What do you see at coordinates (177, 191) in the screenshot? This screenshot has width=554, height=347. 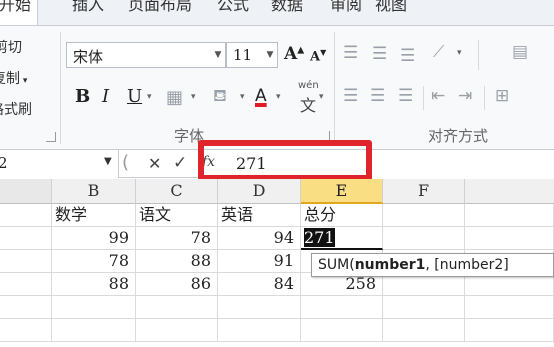 I see `column-header-c: C` at bounding box center [177, 191].